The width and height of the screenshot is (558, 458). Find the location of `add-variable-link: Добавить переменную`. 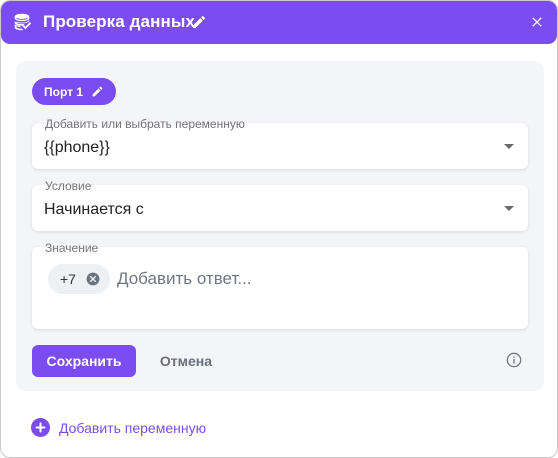

add-variable-link: Добавить переменную is located at coordinates (126, 428).